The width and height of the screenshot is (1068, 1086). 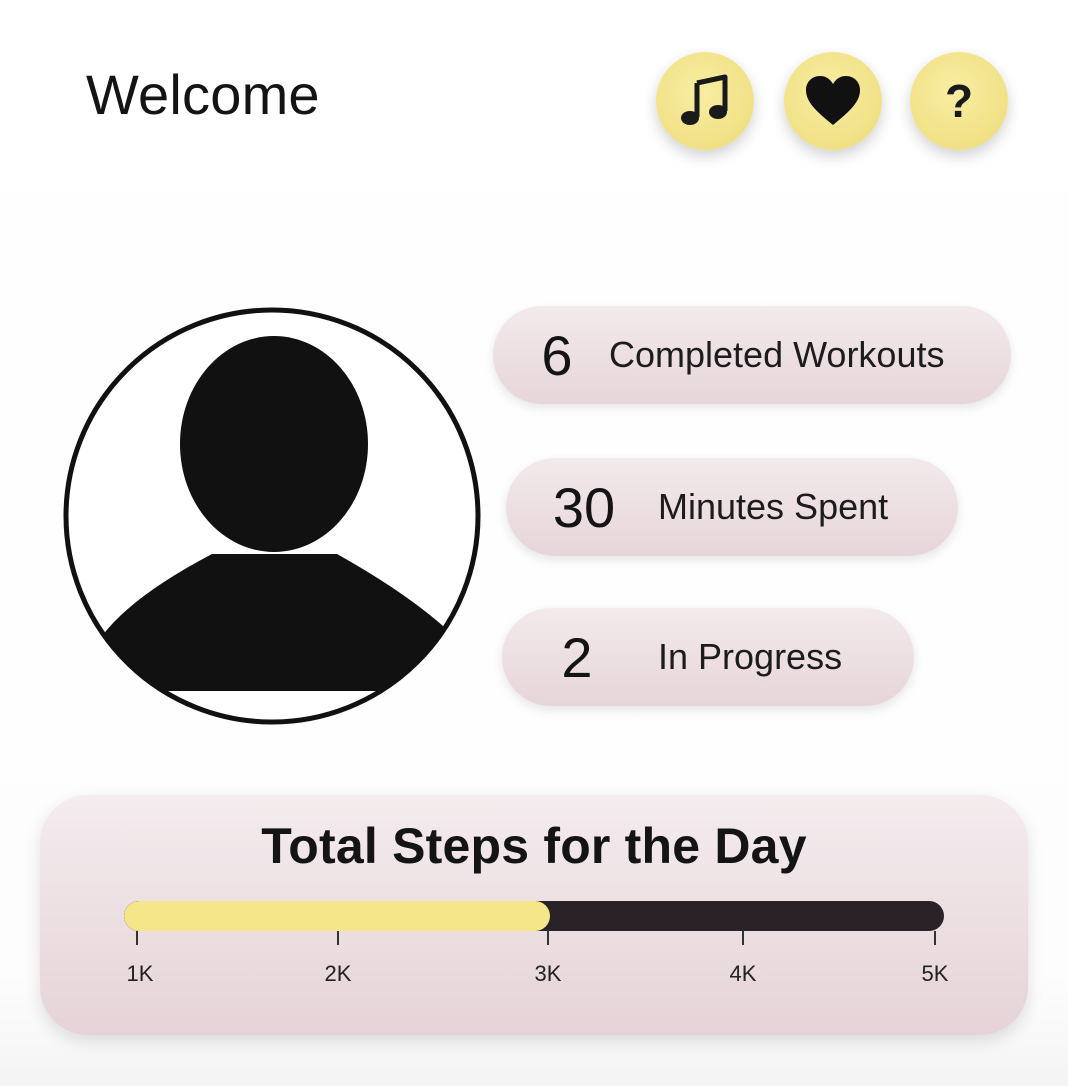 What do you see at coordinates (750, 656) in the screenshot?
I see `stat-label: In Progress` at bounding box center [750, 656].